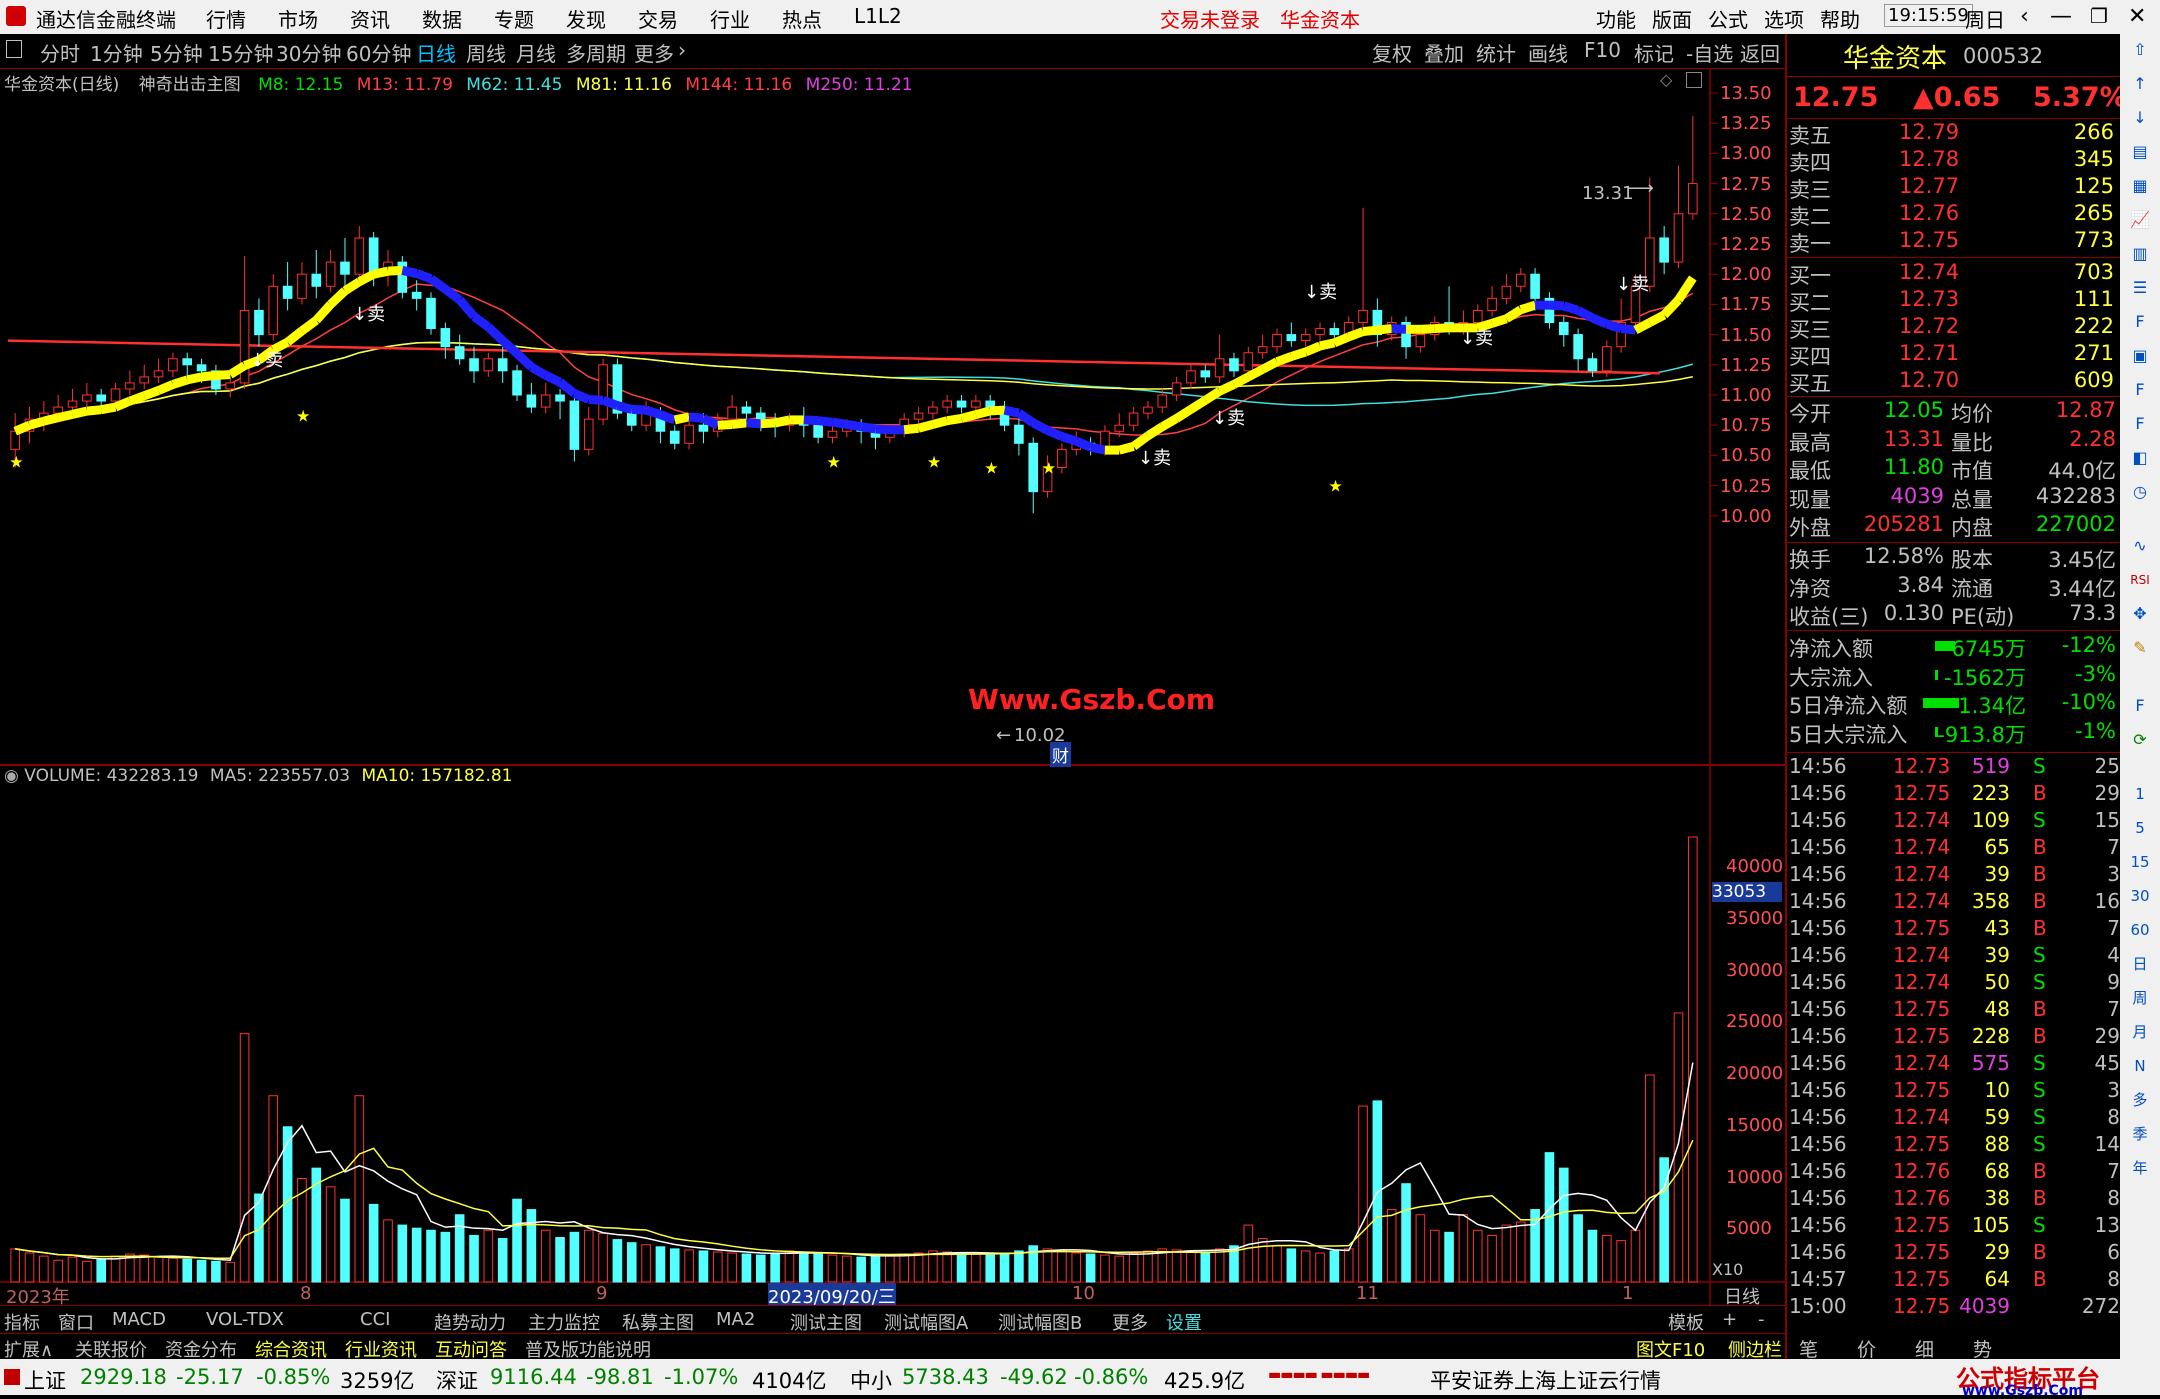  What do you see at coordinates (1924, 1348) in the screenshot?
I see `panel-footer-tab: 细` at bounding box center [1924, 1348].